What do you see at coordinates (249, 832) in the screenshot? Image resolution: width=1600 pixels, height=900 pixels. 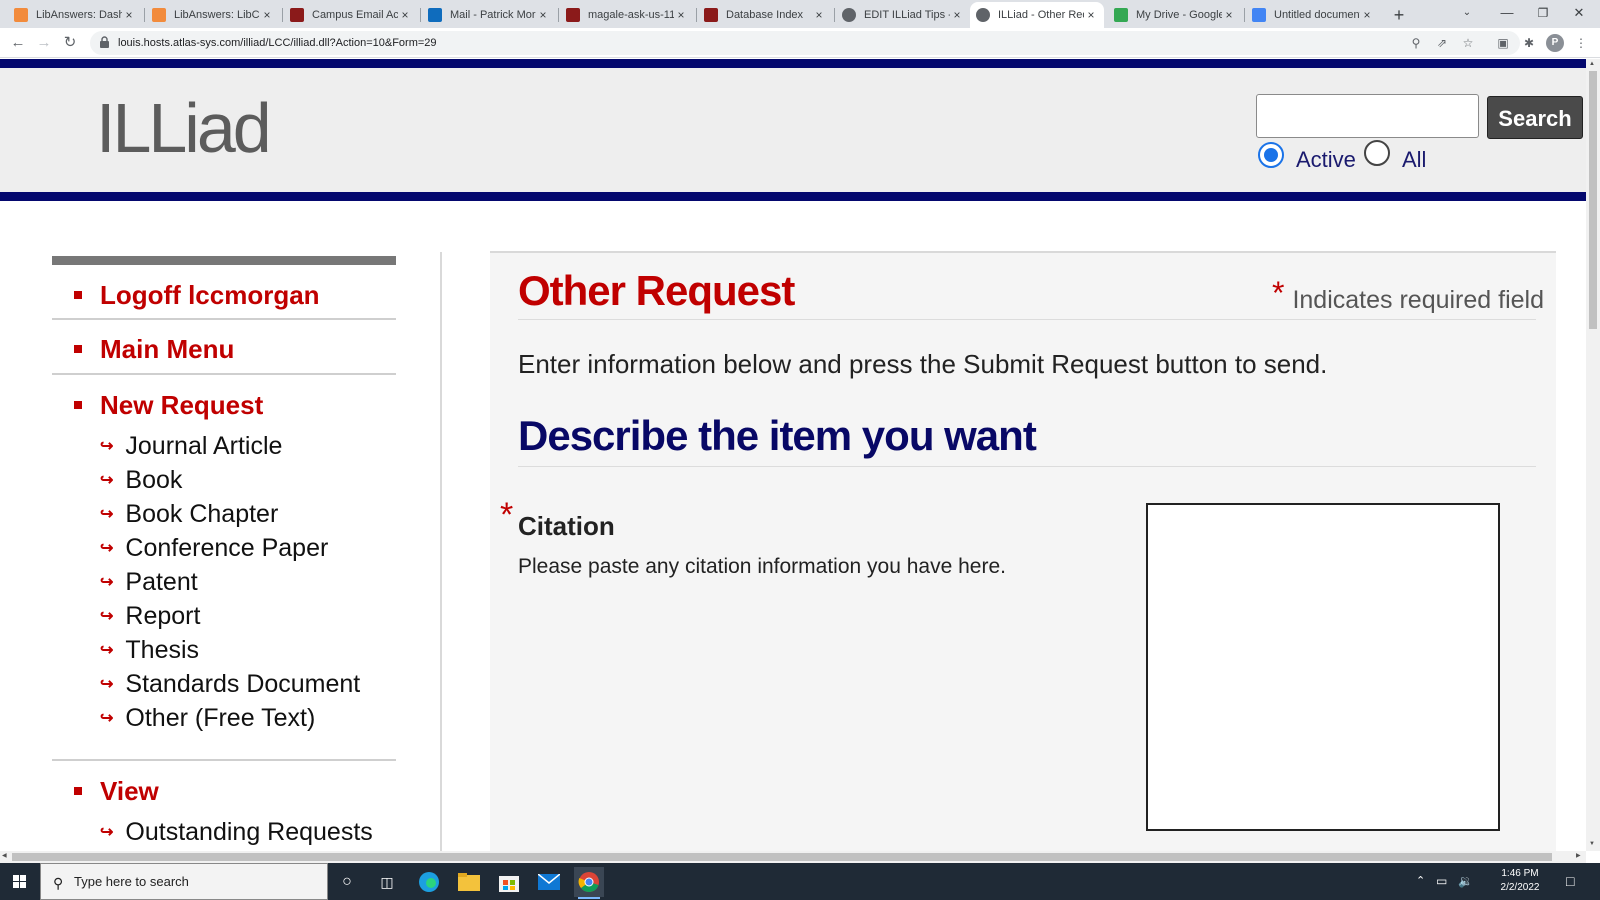 I see `sidebar-subitem-label: Outstanding Requests` at bounding box center [249, 832].